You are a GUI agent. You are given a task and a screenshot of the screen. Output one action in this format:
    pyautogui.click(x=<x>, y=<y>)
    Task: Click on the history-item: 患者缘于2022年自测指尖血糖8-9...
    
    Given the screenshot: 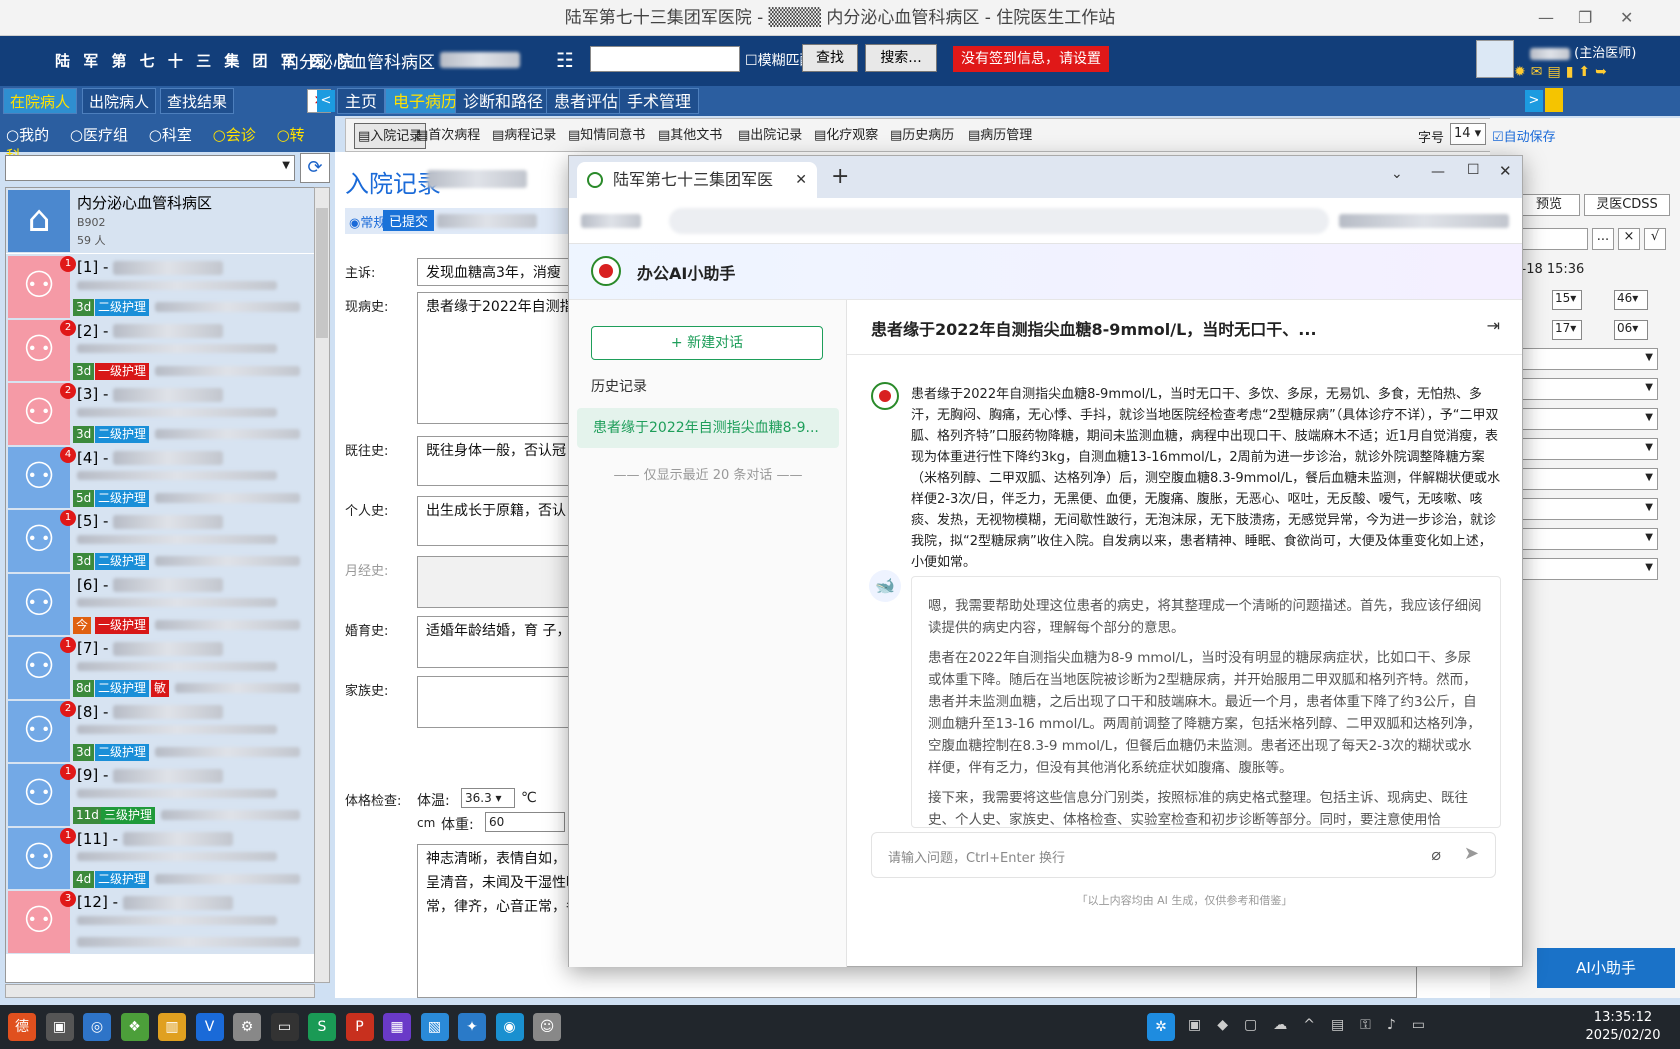 What is the action you would take?
    pyautogui.click(x=708, y=428)
    